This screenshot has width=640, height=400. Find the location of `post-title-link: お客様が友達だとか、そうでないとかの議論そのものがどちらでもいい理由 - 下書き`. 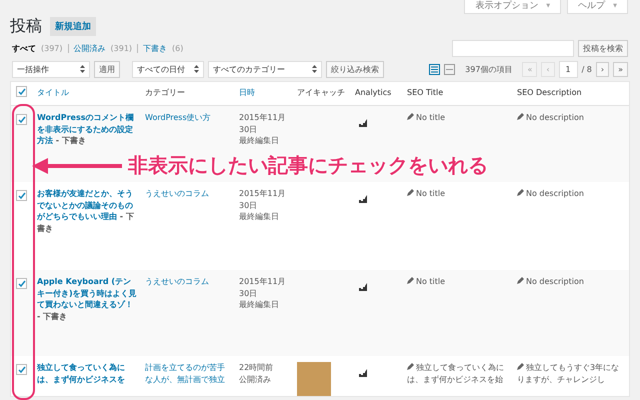

post-title-link: お客様が友達だとか、そうでないとかの議論そのものがどちらでもいい理由 - 下書き is located at coordinates (87, 211).